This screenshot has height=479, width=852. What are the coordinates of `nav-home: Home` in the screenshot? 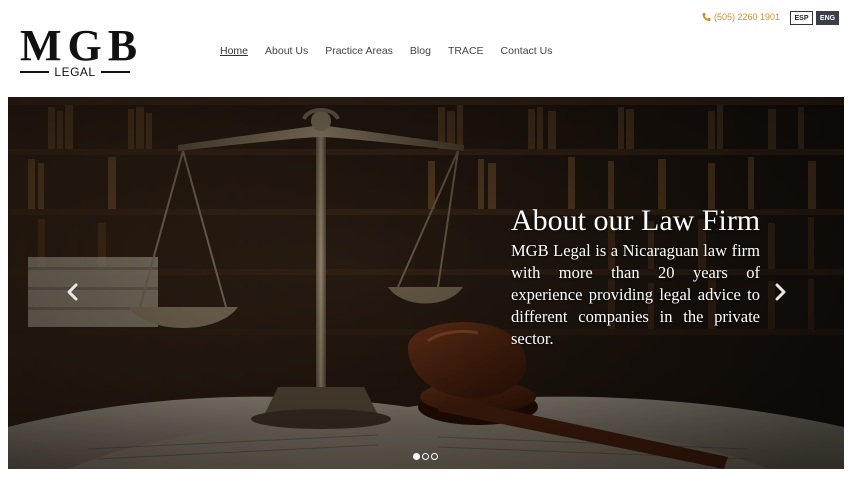 It's located at (234, 51).